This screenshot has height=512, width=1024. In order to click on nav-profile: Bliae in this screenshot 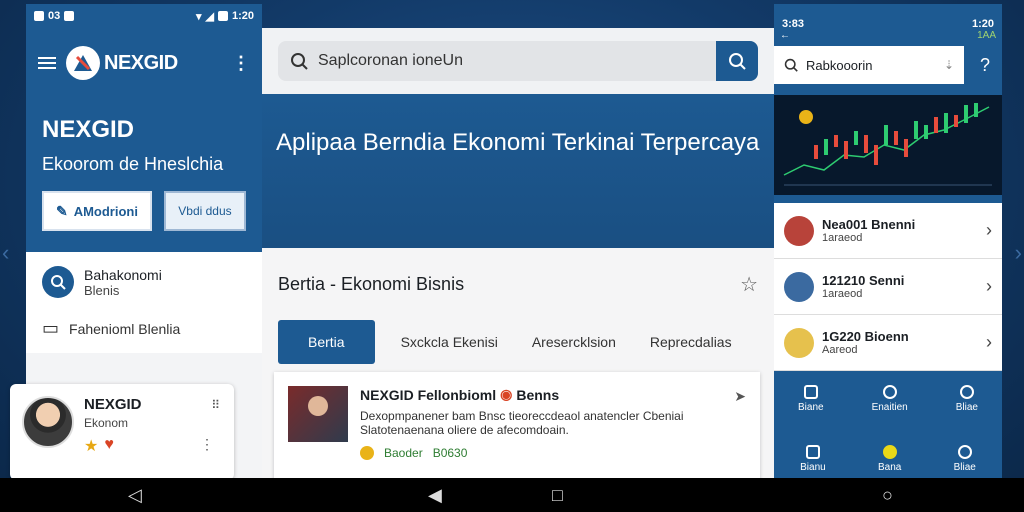, I will do `click(967, 399)`.